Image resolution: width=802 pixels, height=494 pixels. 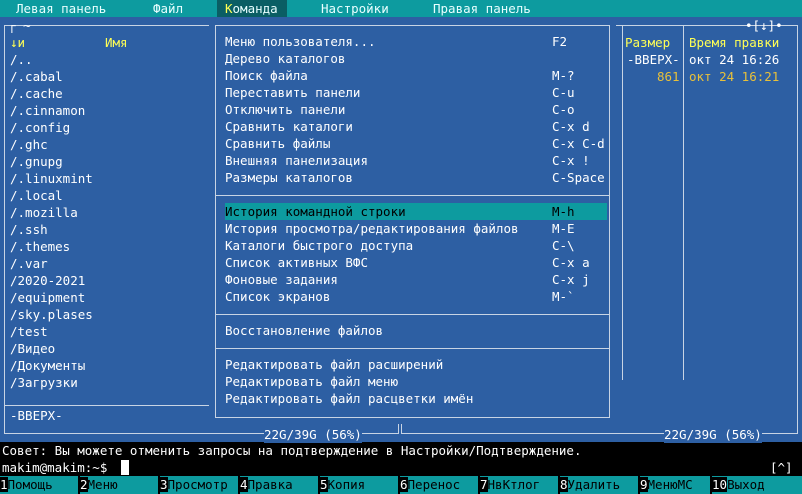 I want to click on menu-item-label: История командной строки, so click(x=315, y=211).